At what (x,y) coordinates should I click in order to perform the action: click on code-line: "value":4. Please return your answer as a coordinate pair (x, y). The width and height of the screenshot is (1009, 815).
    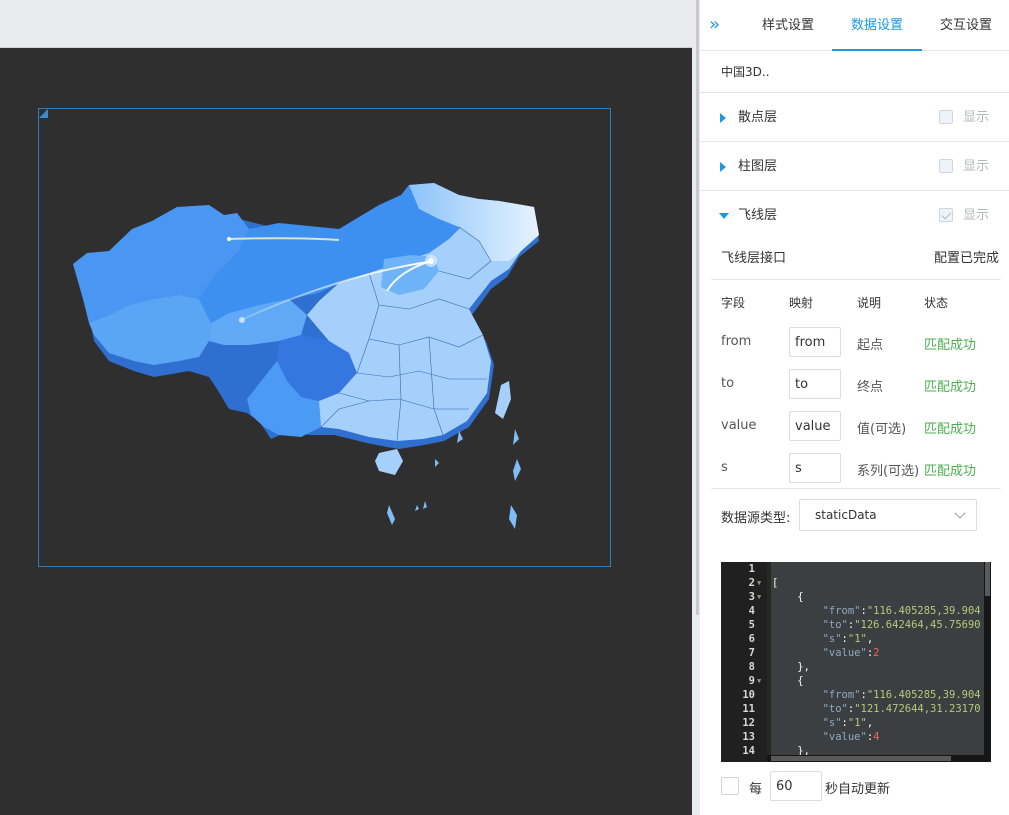
    Looking at the image, I should click on (851, 737).